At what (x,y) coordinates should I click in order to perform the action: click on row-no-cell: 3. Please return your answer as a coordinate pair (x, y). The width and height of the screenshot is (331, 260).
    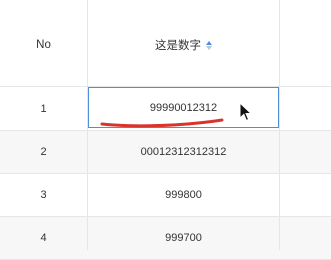
    Looking at the image, I should click on (43, 195).